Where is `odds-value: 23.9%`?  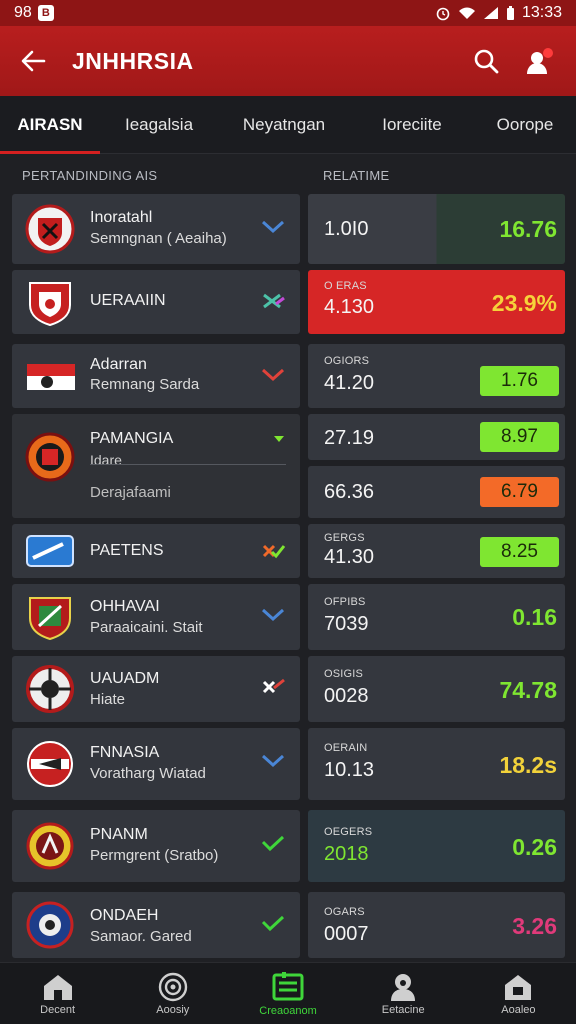
odds-value: 23.9% is located at coordinates (524, 303).